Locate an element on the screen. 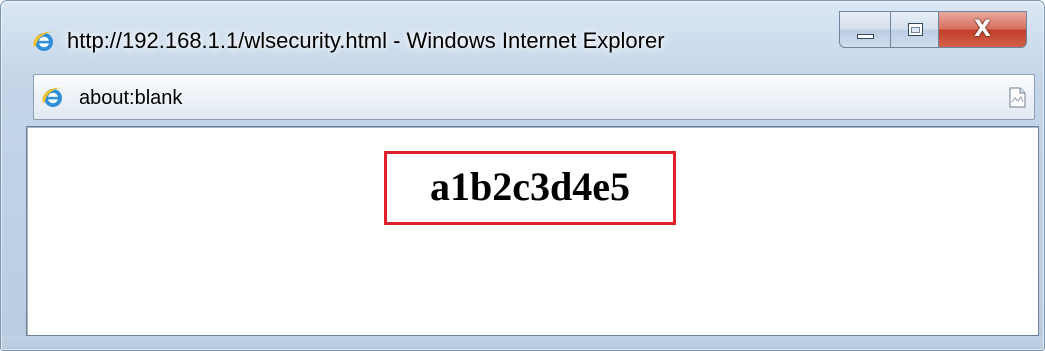 This screenshot has height=351, width=1045. address-url: about:blank is located at coordinates (130, 98).